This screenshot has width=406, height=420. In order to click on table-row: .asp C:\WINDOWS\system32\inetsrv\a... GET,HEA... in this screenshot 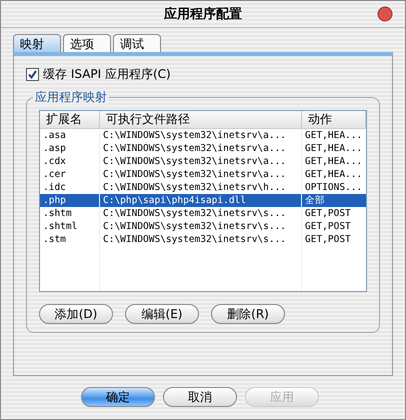, I will do `click(203, 148)`.